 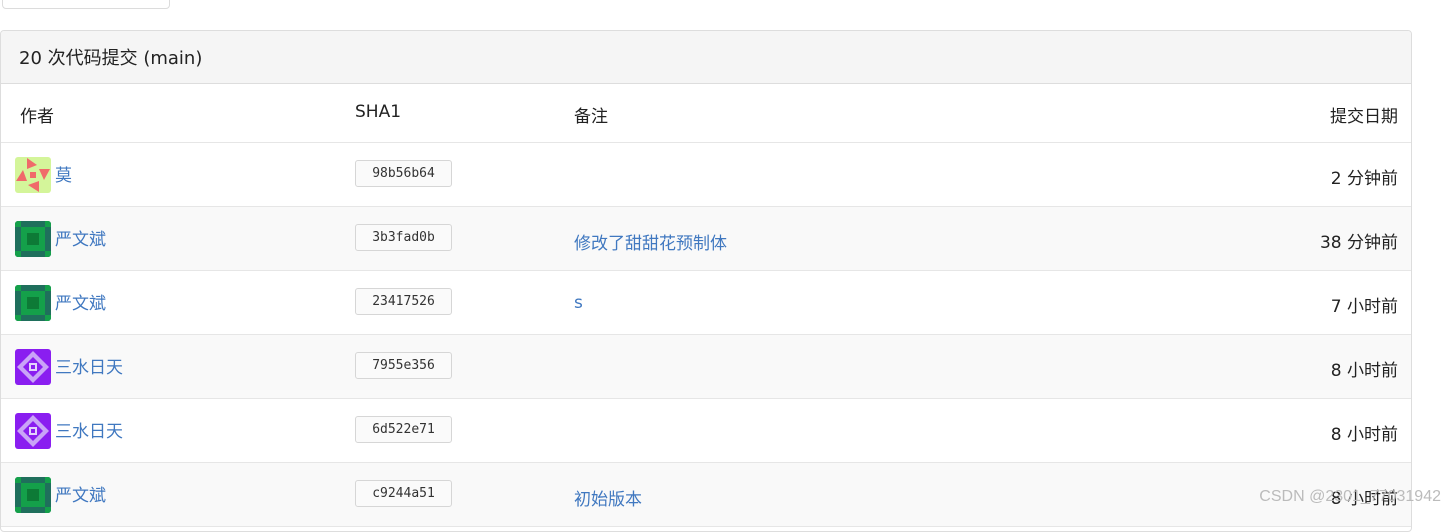 What do you see at coordinates (608, 497) in the screenshot?
I see `commit-message-link: 初始版本` at bounding box center [608, 497].